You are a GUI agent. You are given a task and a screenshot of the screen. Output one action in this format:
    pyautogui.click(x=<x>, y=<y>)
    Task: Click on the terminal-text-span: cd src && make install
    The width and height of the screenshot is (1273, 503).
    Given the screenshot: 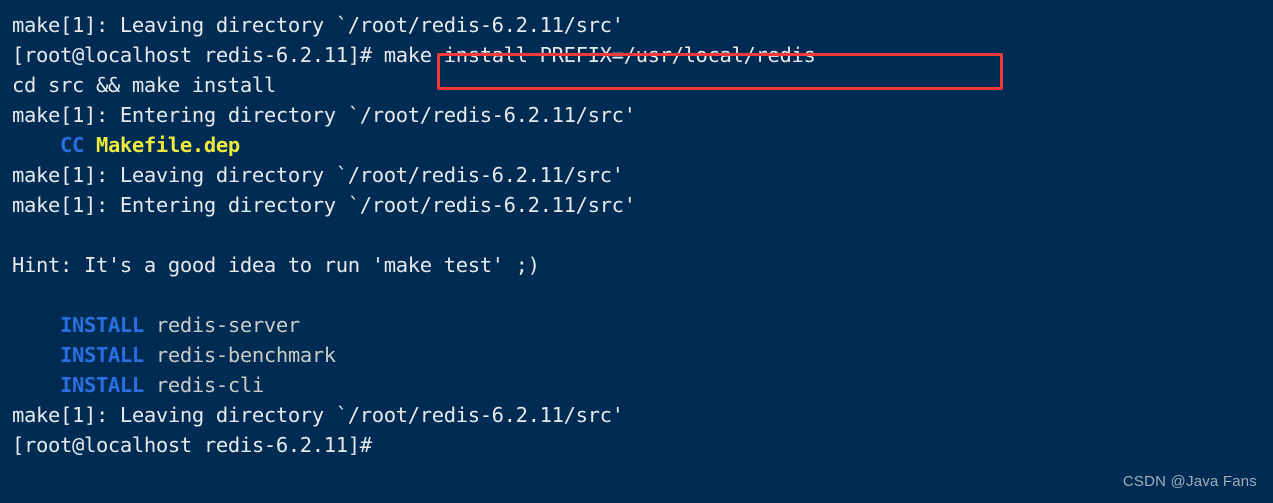 What is the action you would take?
    pyautogui.click(x=144, y=85)
    